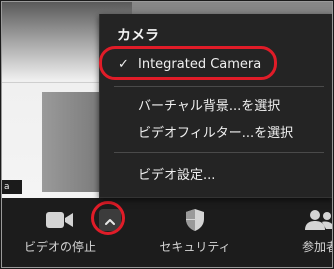 This screenshot has width=334, height=269. Describe the element at coordinates (188, 63) in the screenshot. I see `highlight-rect-annotation` at that location.